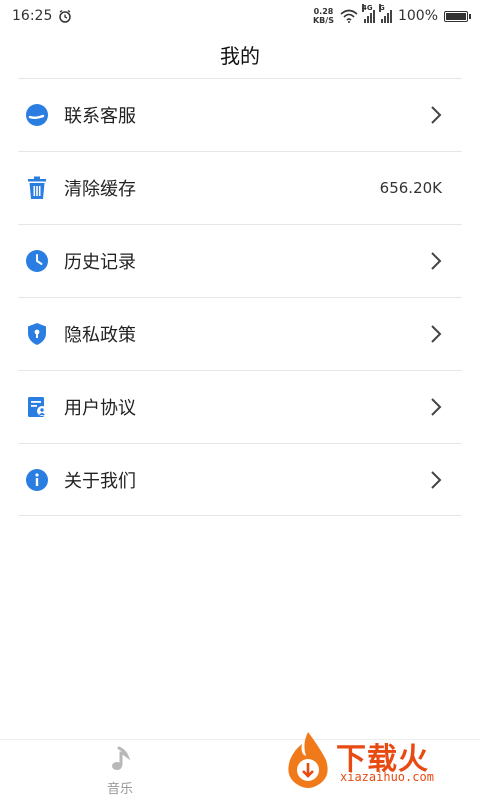 This screenshot has width=480, height=800. I want to click on clock-icon, so click(37, 261).